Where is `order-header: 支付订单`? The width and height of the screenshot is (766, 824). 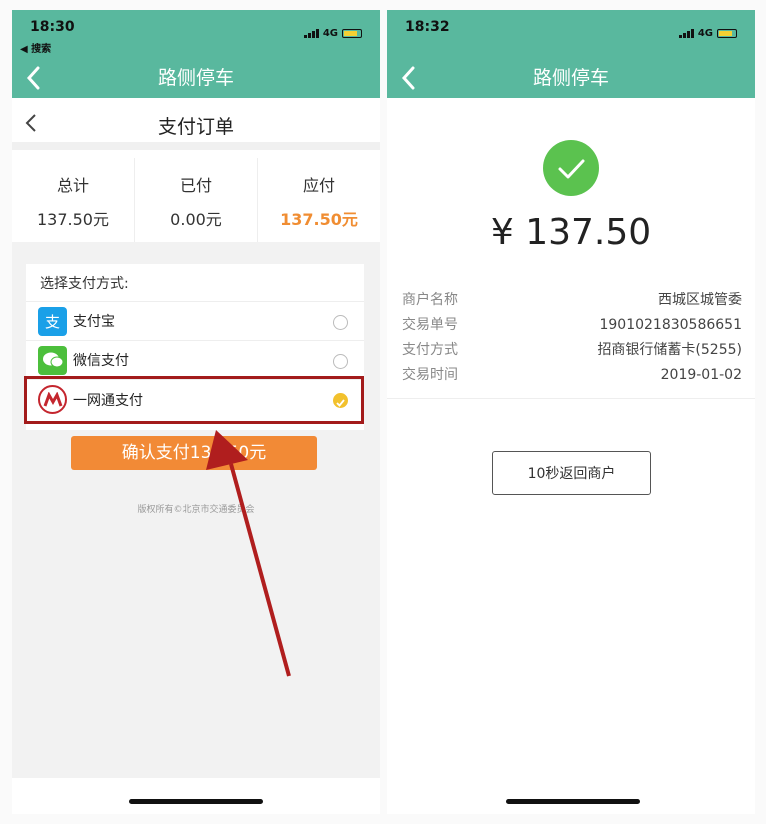 order-header: 支付订单 is located at coordinates (196, 124).